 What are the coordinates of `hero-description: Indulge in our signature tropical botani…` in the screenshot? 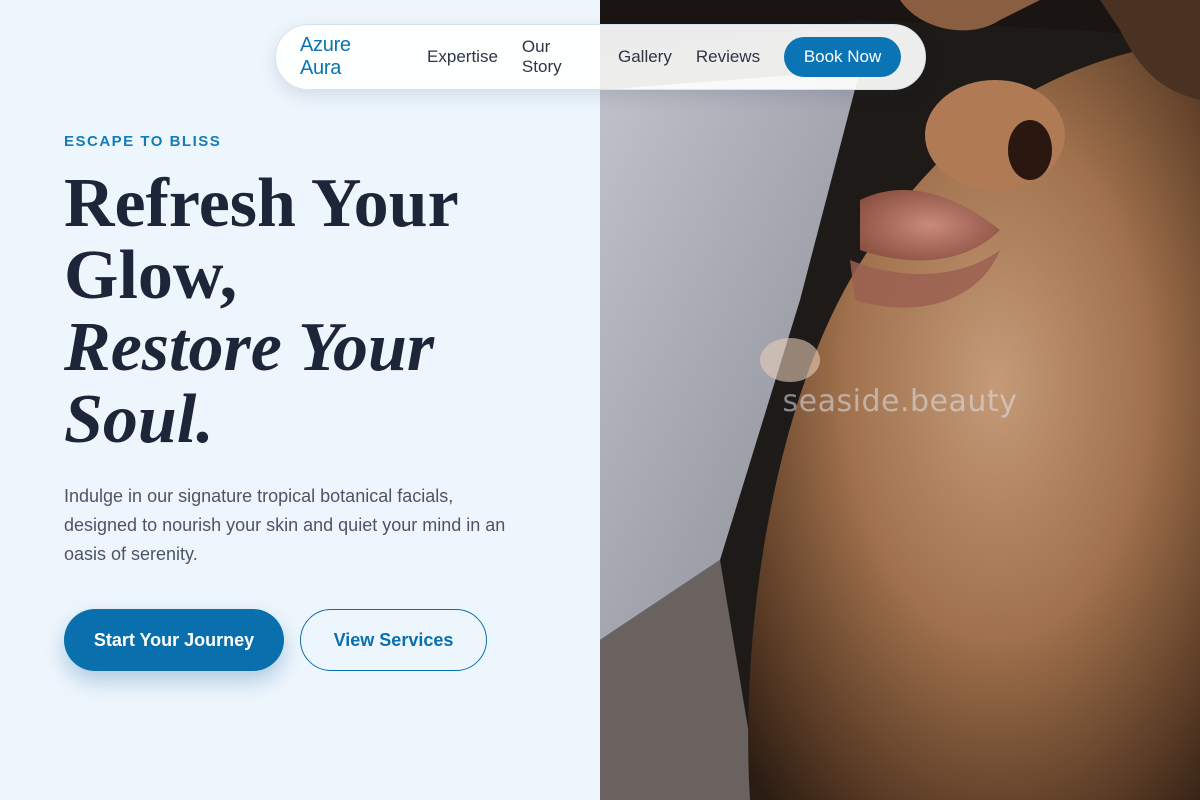 It's located at (285, 525).